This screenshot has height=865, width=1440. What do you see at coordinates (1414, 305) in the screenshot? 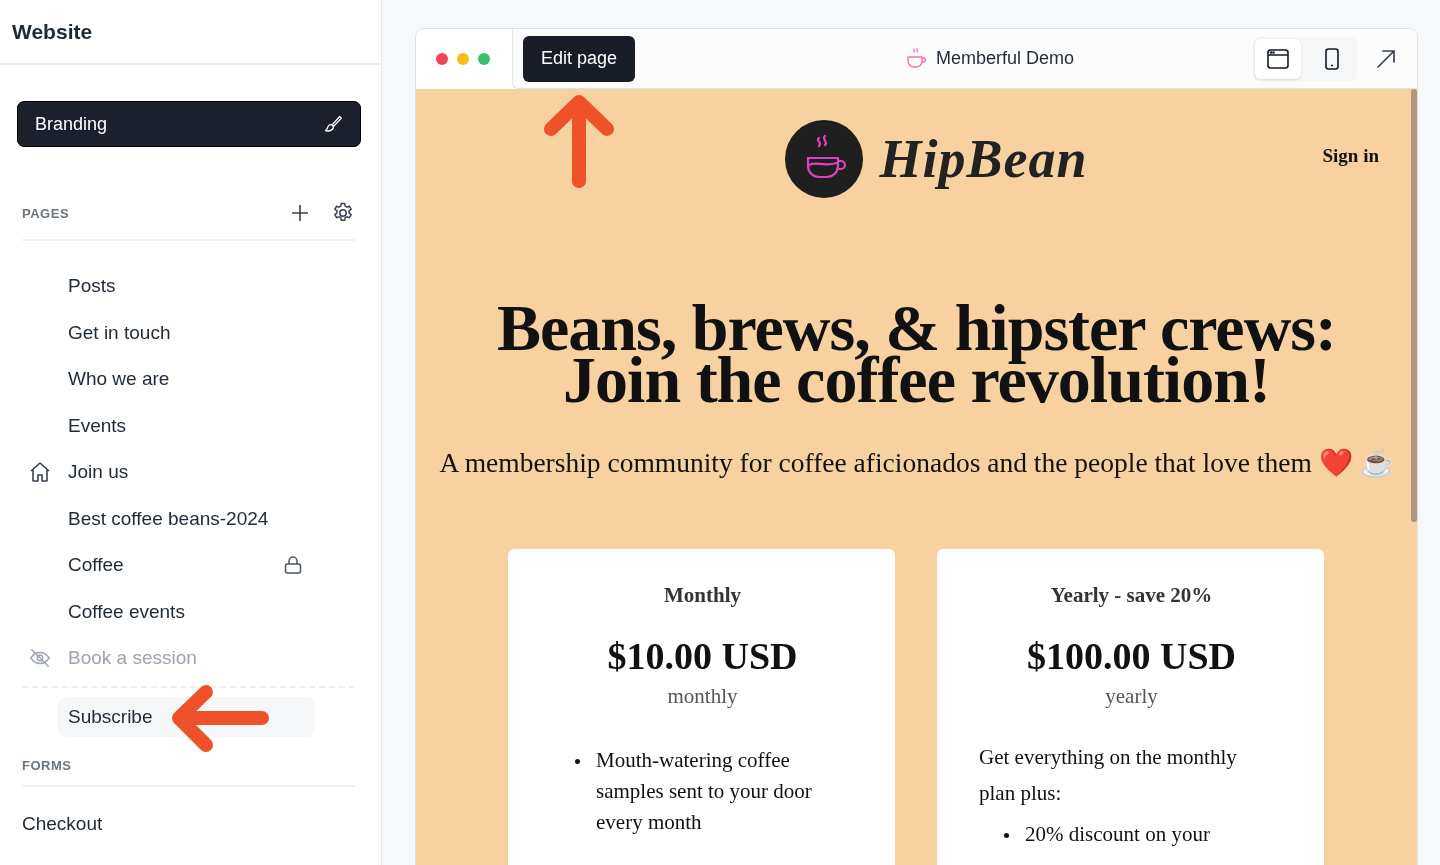
I see `scrollbar` at bounding box center [1414, 305].